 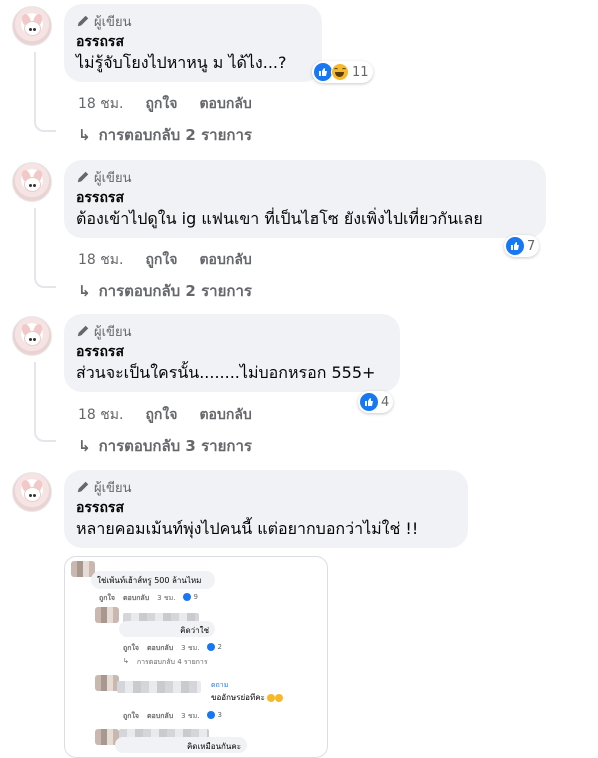 I want to click on reaction-count: 11, so click(x=360, y=72).